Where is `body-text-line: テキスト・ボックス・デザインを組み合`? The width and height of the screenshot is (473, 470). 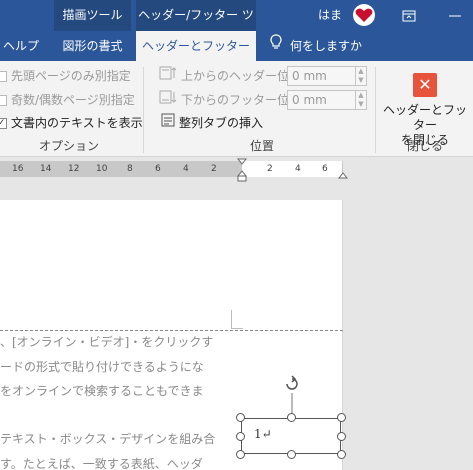 body-text-line: テキスト・ボックス・デザインを組み合 is located at coordinates (107, 439).